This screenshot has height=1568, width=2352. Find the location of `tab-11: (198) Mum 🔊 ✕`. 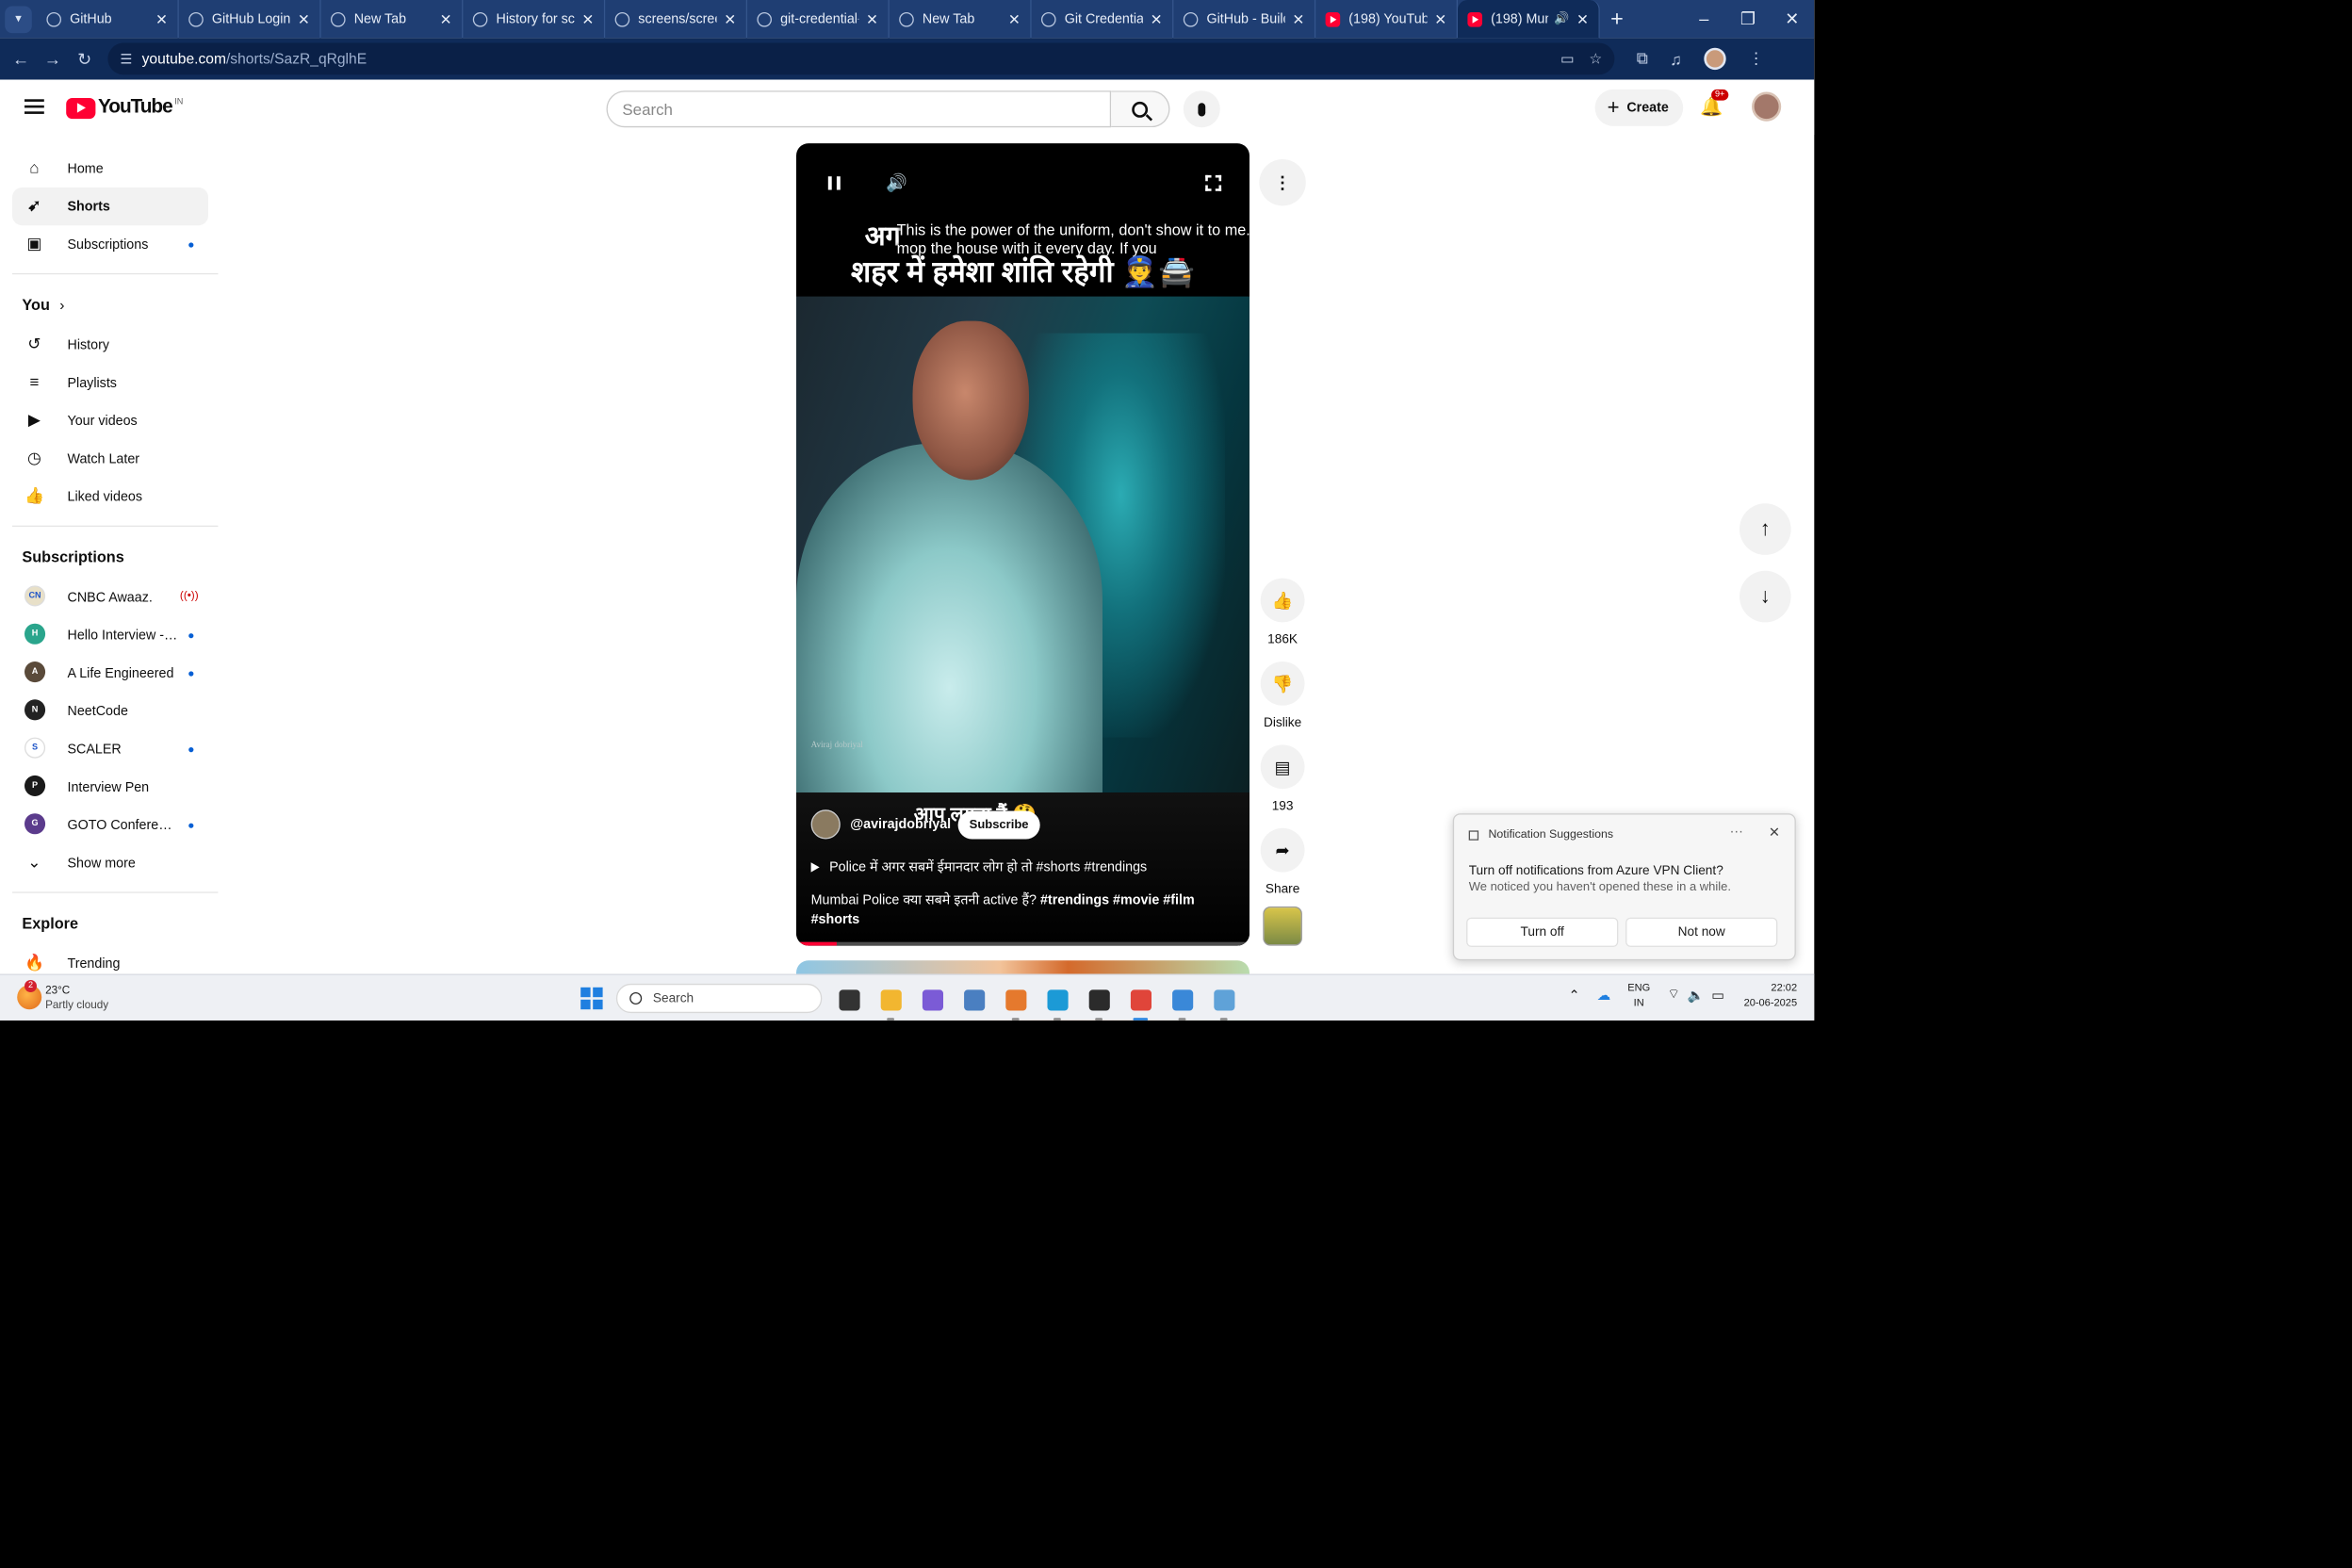

tab-11: (198) Mum 🔊 ✕ is located at coordinates (1529, 19).